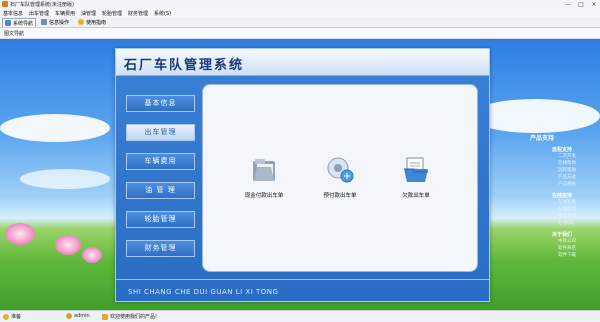 This screenshot has width=600, height=322. I want to click on minimize-button: —, so click(568, 4).